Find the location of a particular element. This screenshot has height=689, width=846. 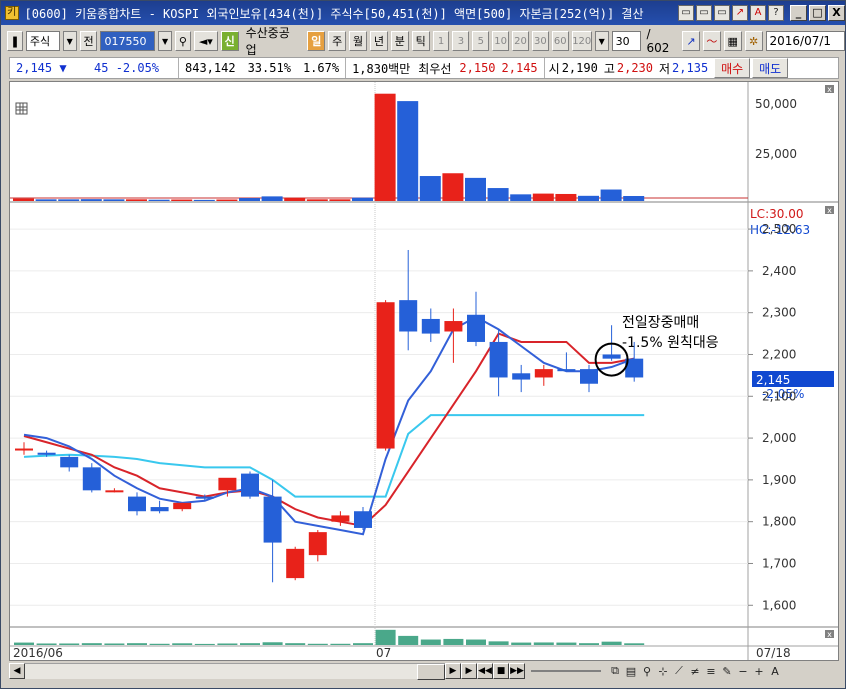

channel-icon: ≠ is located at coordinates (695, 671).